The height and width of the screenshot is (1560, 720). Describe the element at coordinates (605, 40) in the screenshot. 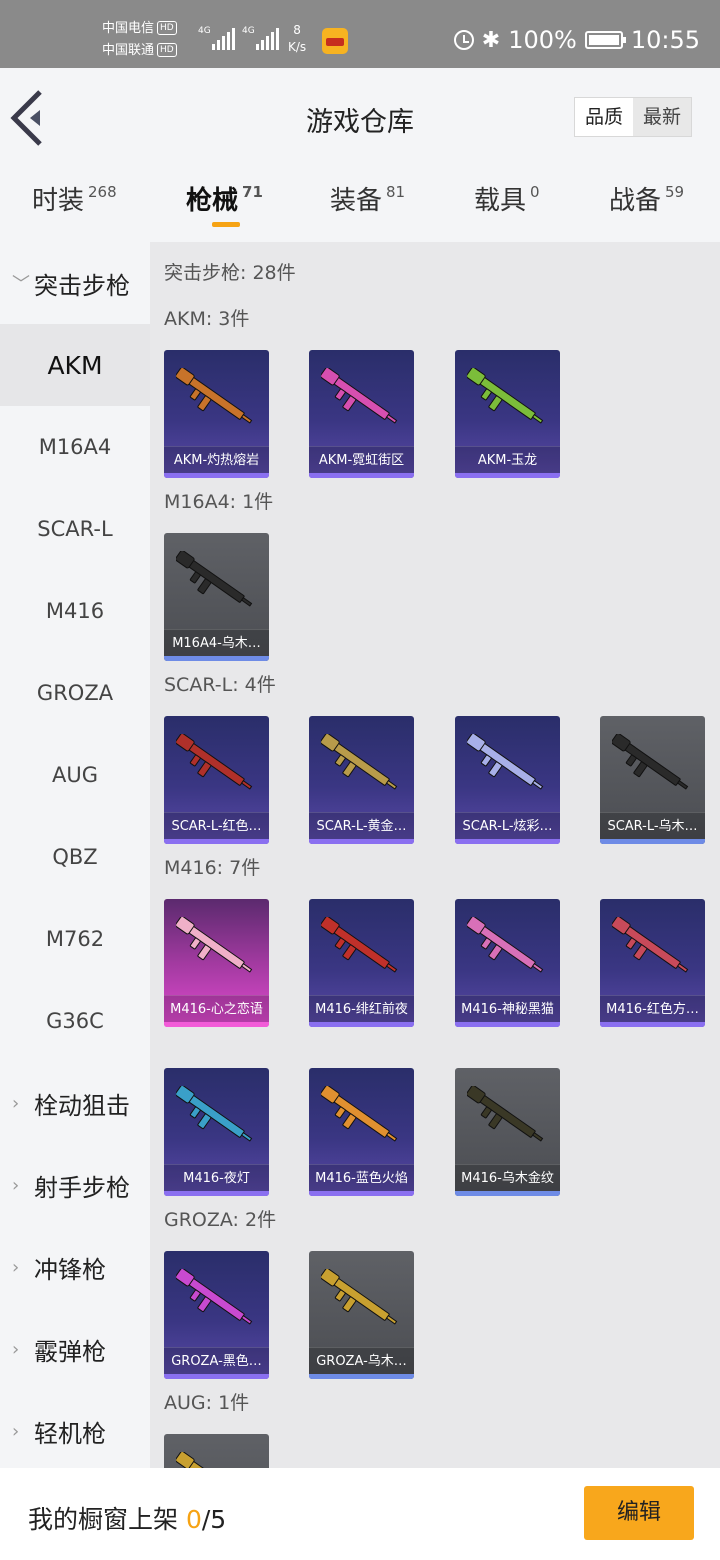

I see `battery-icon` at that location.